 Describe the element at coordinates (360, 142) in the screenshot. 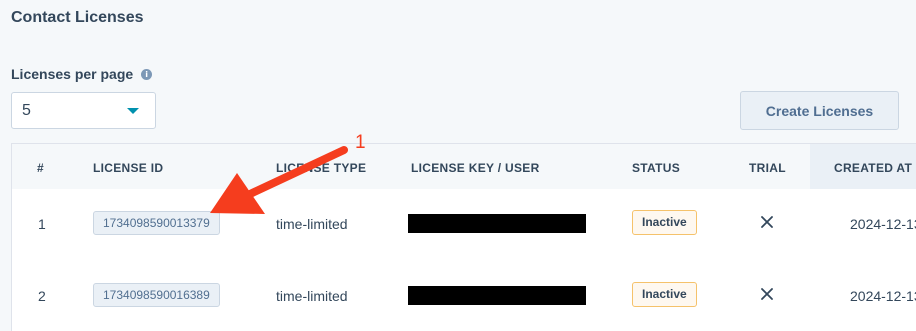

I see `annotation-number: 1` at that location.